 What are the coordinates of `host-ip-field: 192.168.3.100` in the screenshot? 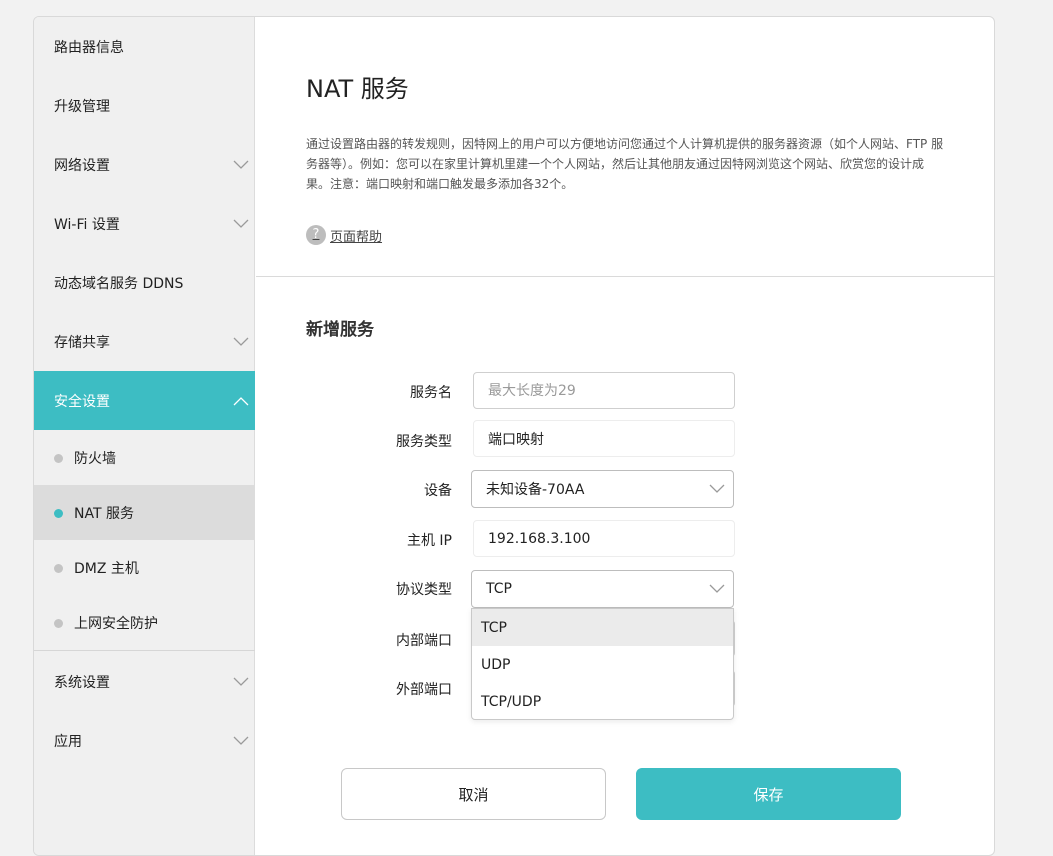 It's located at (604, 538).